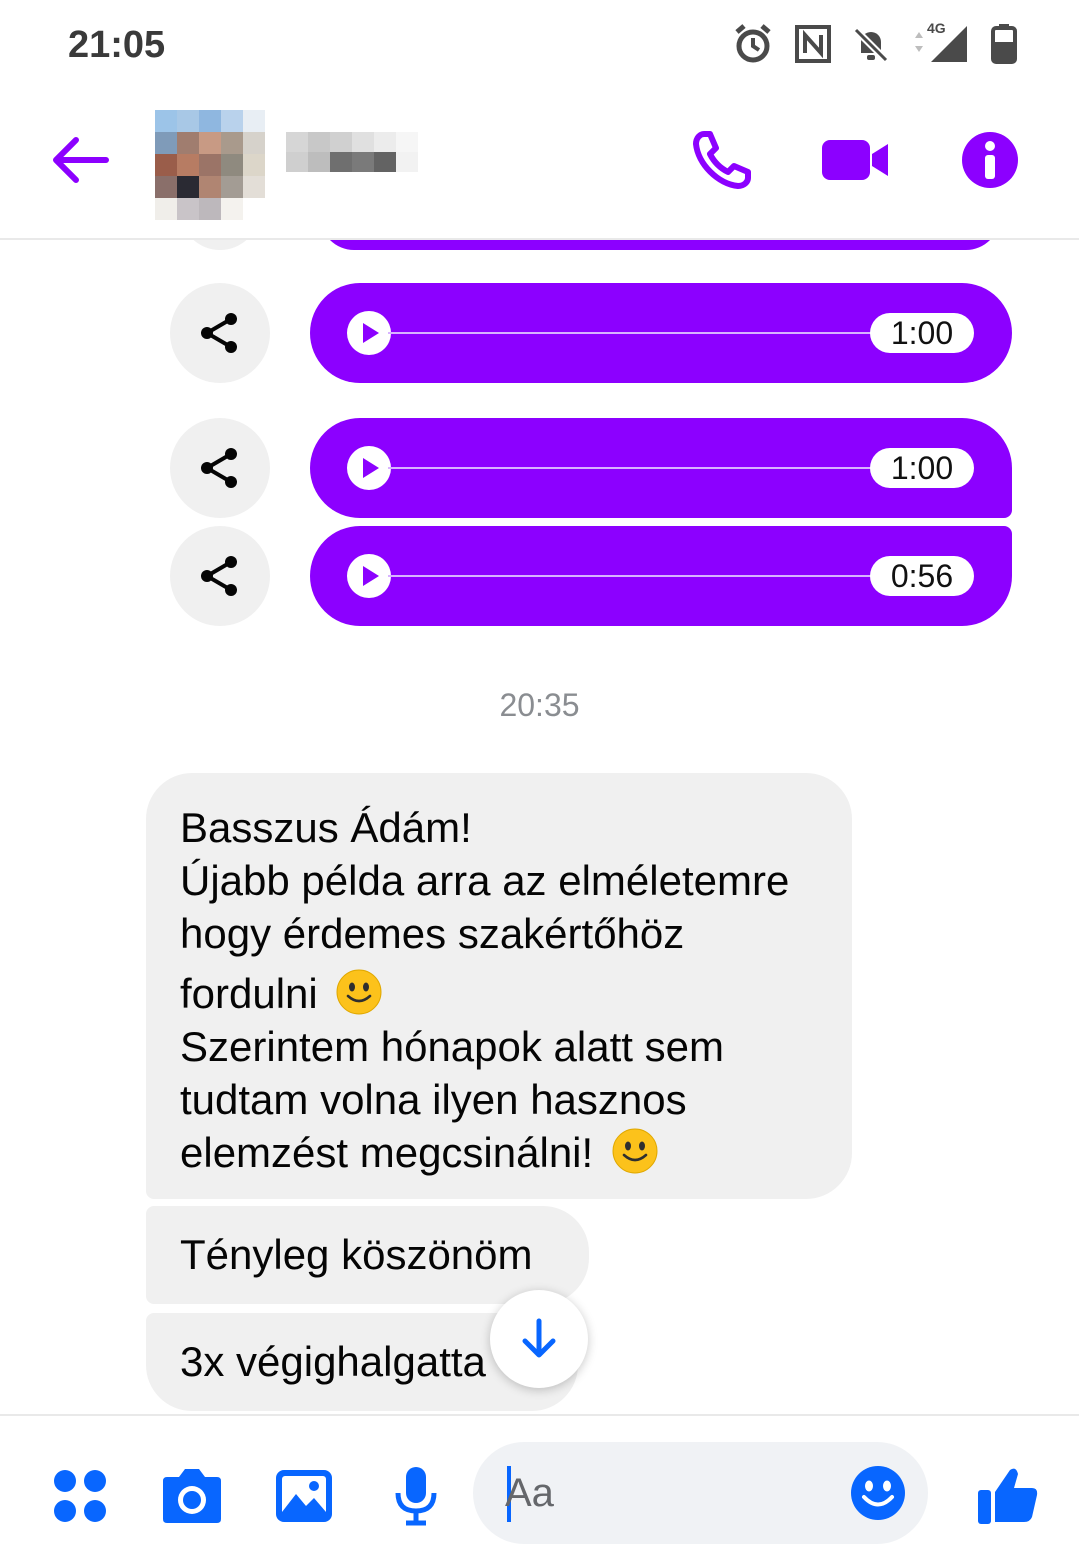  What do you see at coordinates (367, 1255) in the screenshot?
I see `received-message: Tényleg köszönöm` at bounding box center [367, 1255].